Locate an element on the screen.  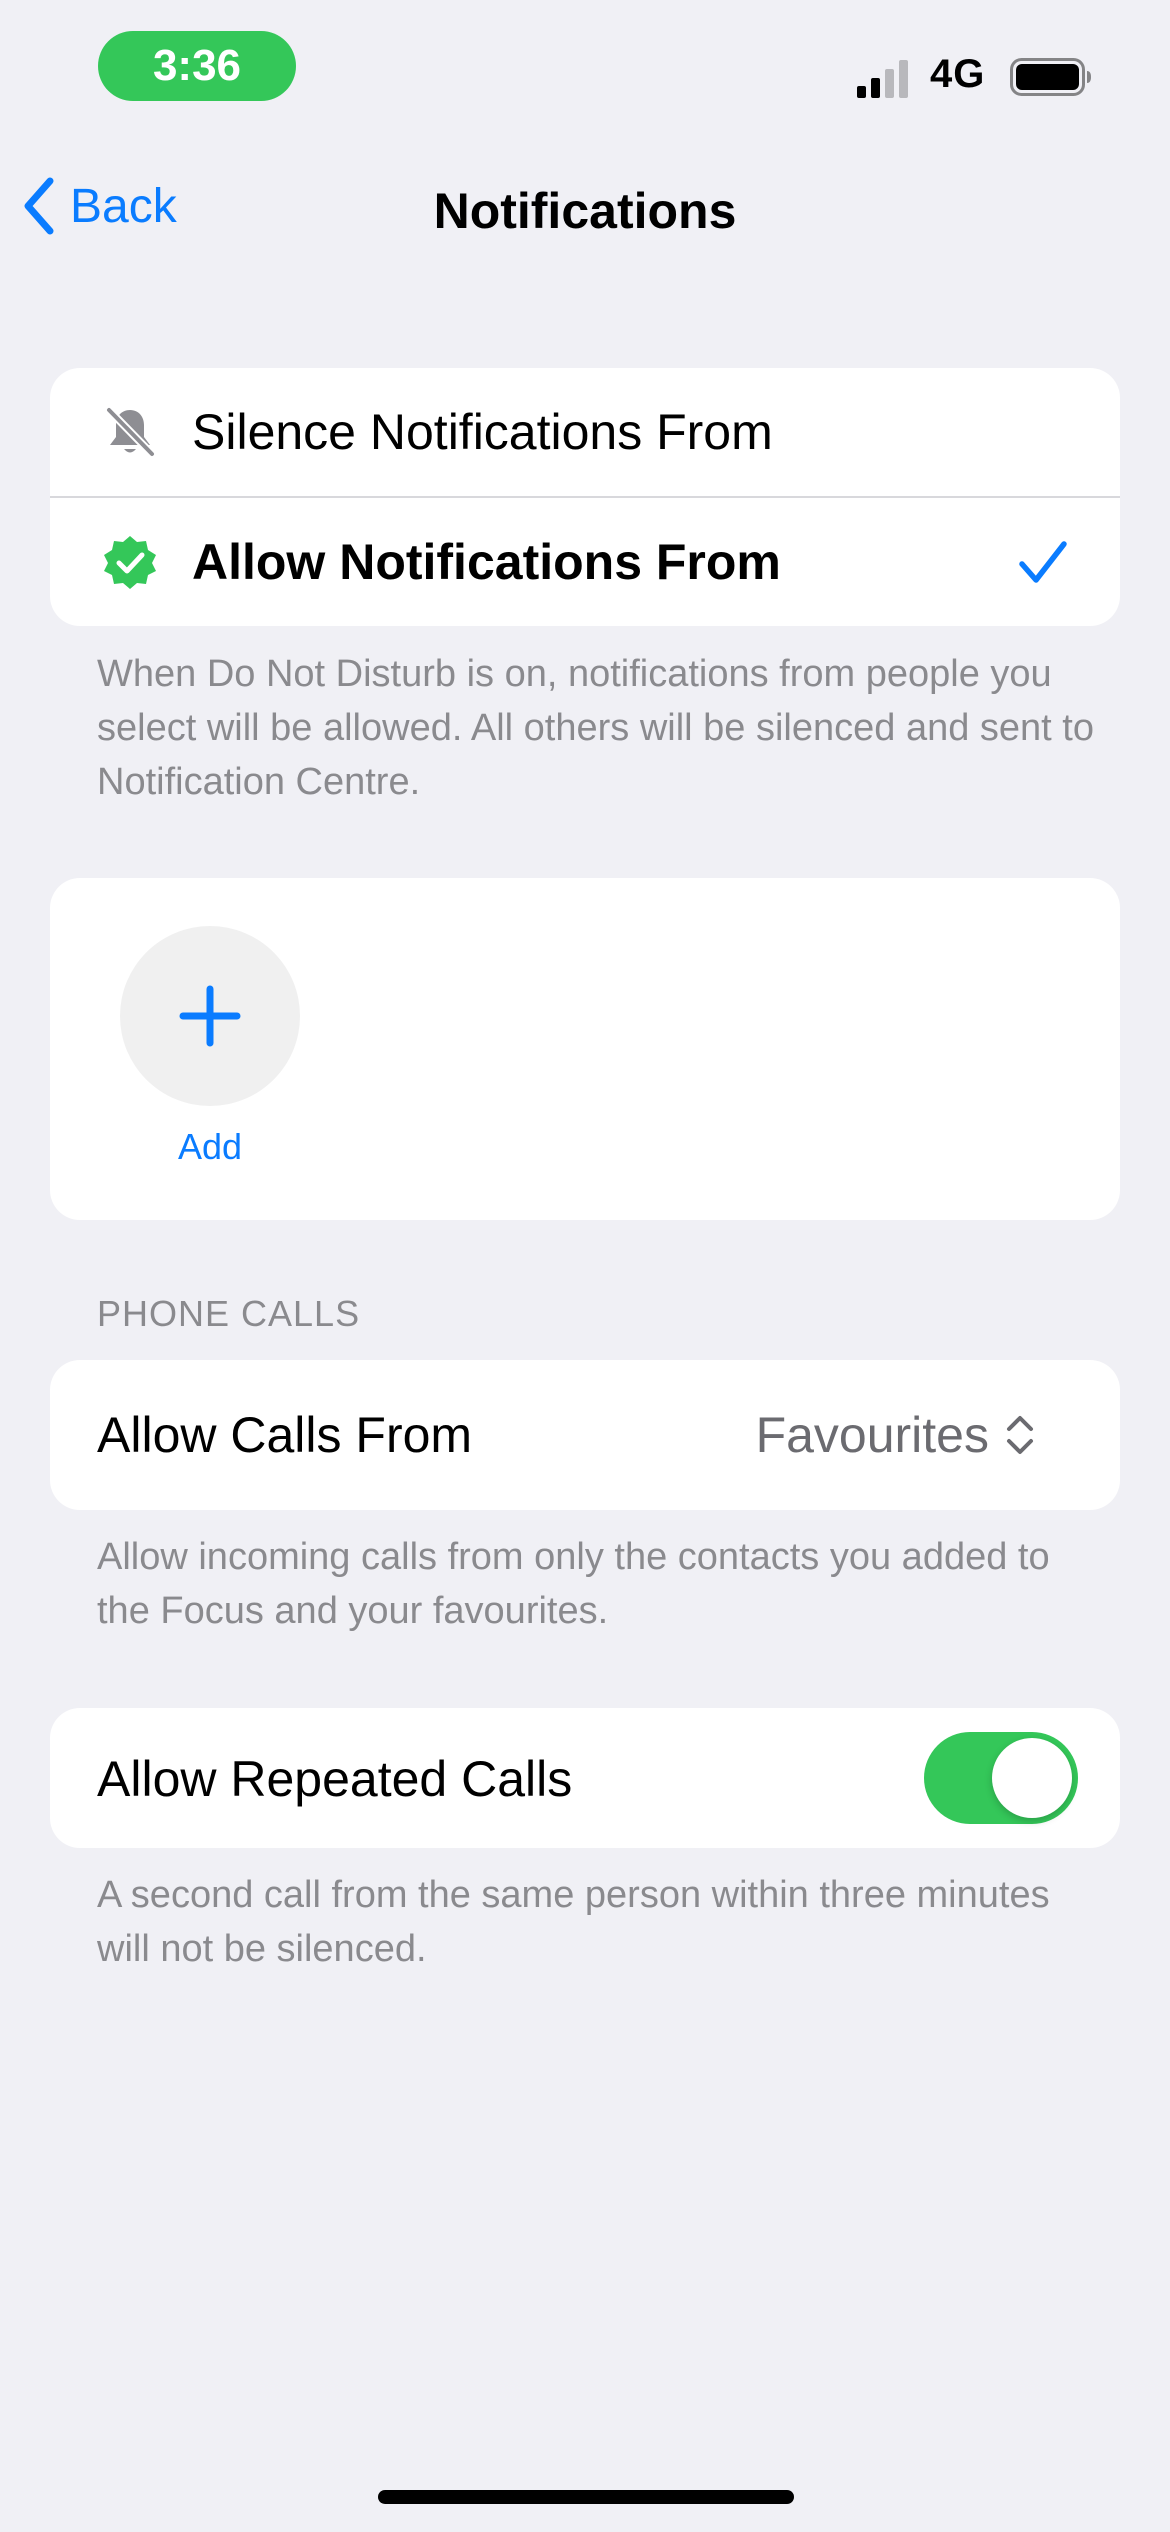
navigation-bar: Back Notifications is located at coordinates (585, 205).